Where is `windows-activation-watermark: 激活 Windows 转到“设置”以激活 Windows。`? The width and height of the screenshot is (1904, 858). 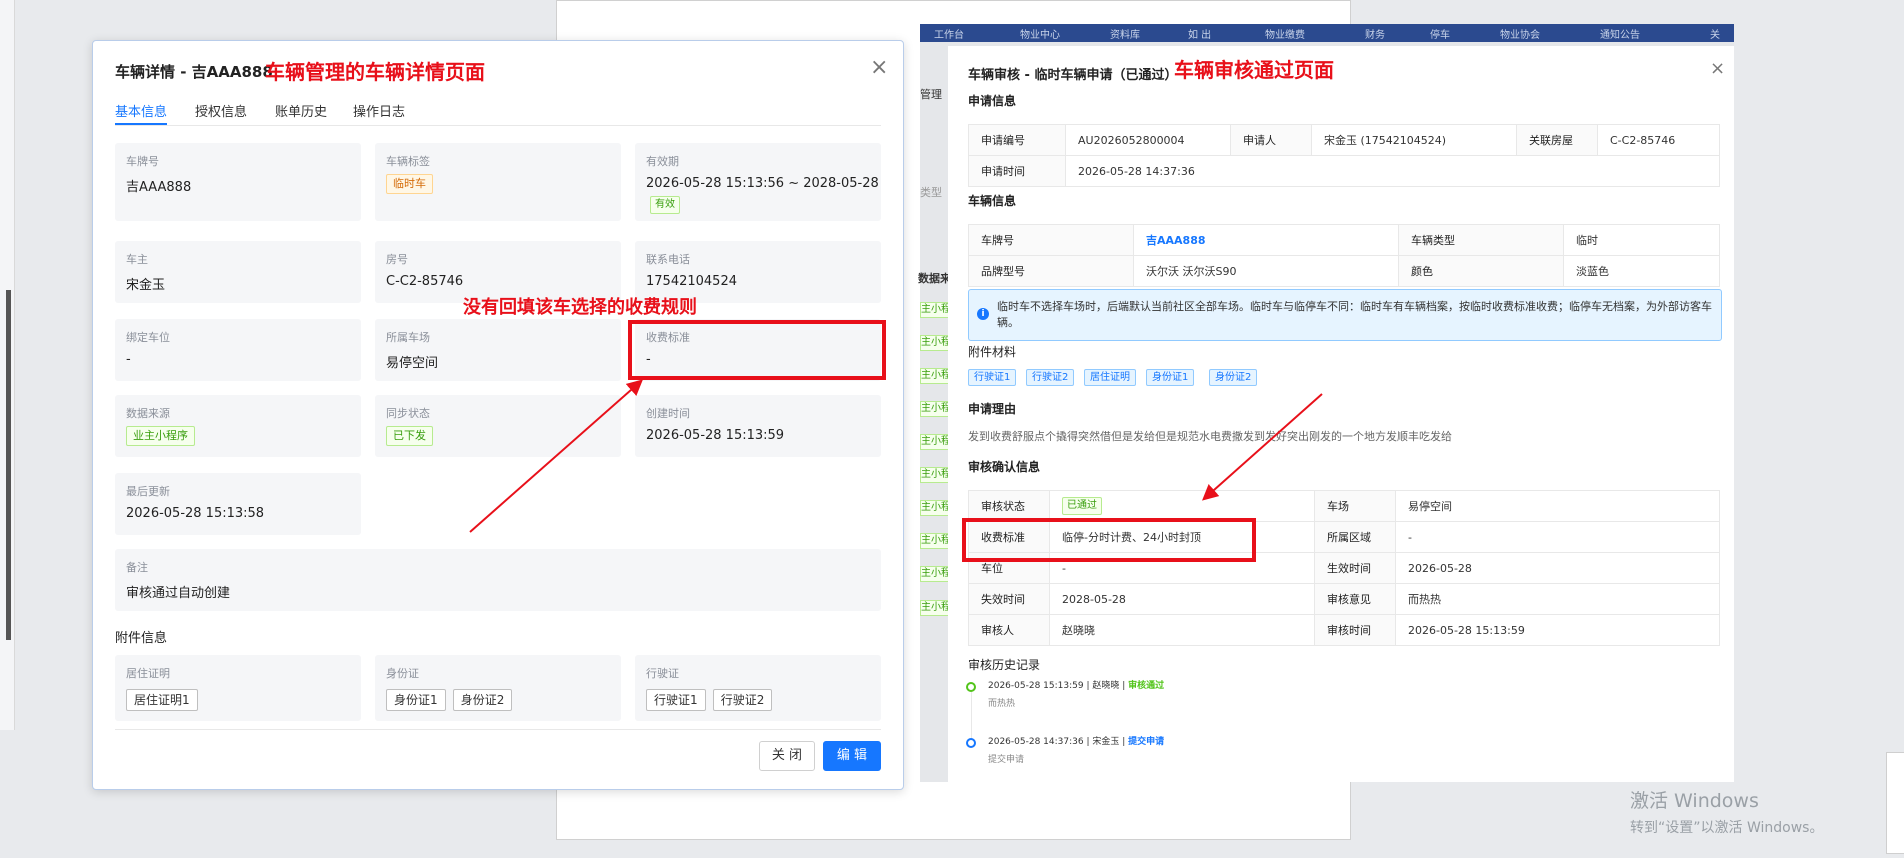
windows-activation-watermark: 激活 Windows 转到“设置”以激活 Windows。 is located at coordinates (1726, 811).